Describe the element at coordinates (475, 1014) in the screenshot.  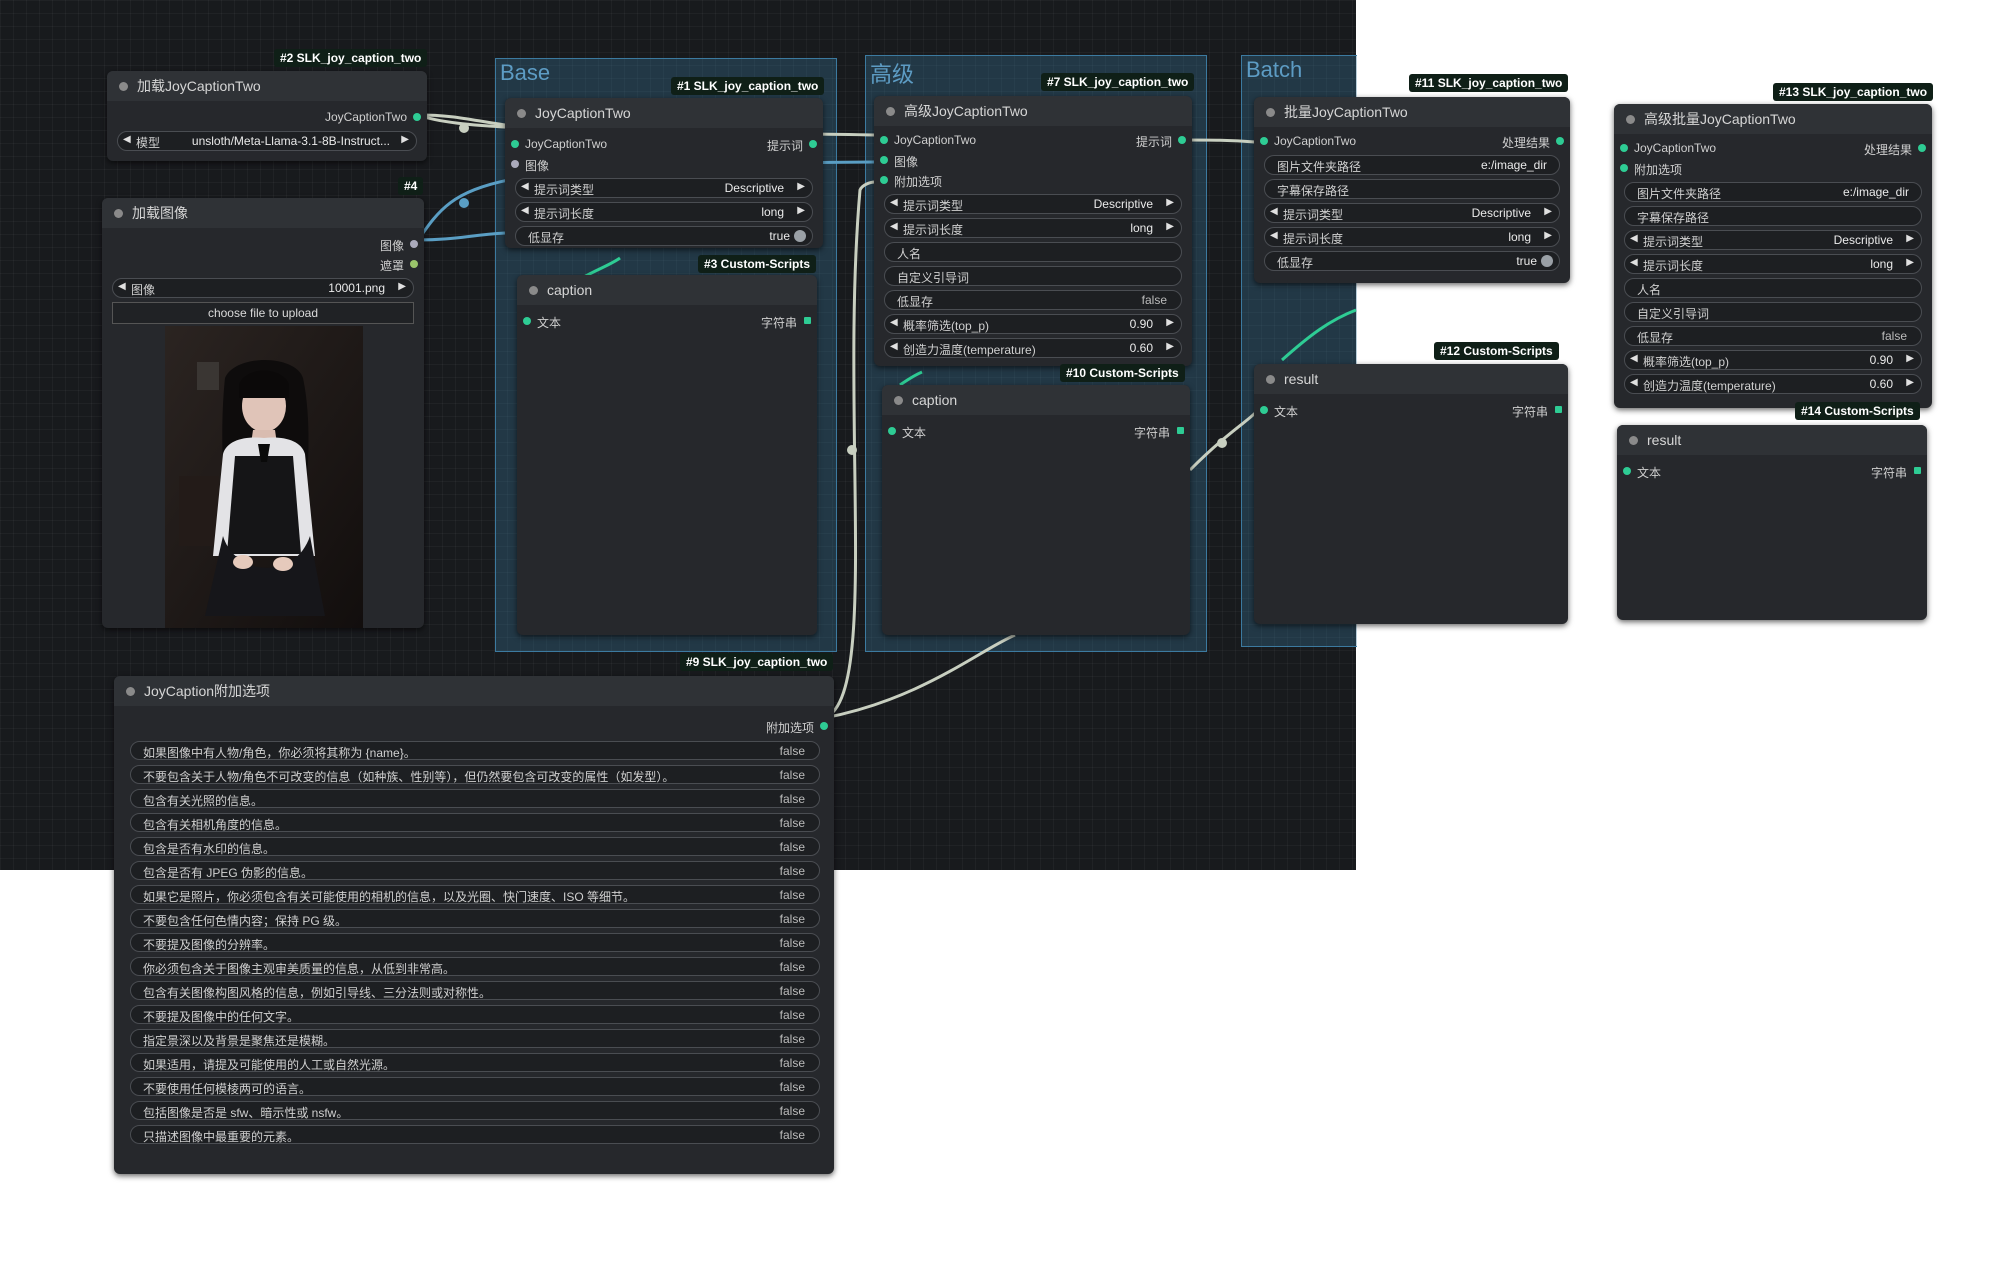
I see `extra-option-toggle: 不要提及图像中的任何文字。 false` at that location.